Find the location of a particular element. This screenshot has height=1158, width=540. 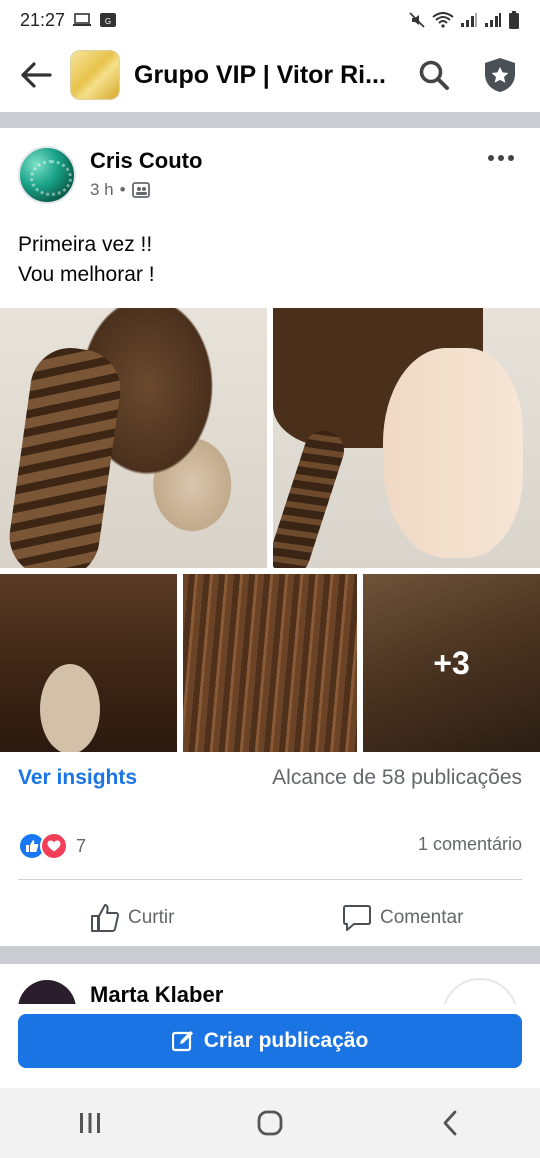

next-post-card: Marta Klaber is located at coordinates (270, 984).